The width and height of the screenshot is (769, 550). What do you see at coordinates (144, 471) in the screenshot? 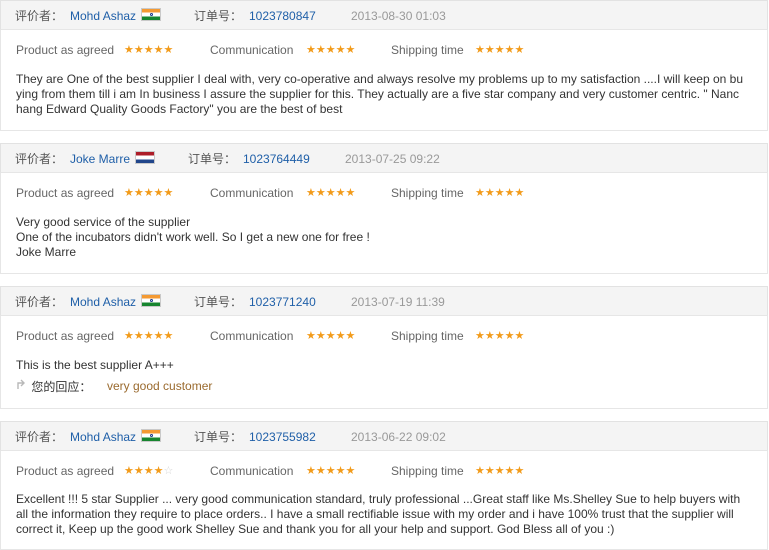
I see `filled-stars: ★★★★` at bounding box center [144, 471].